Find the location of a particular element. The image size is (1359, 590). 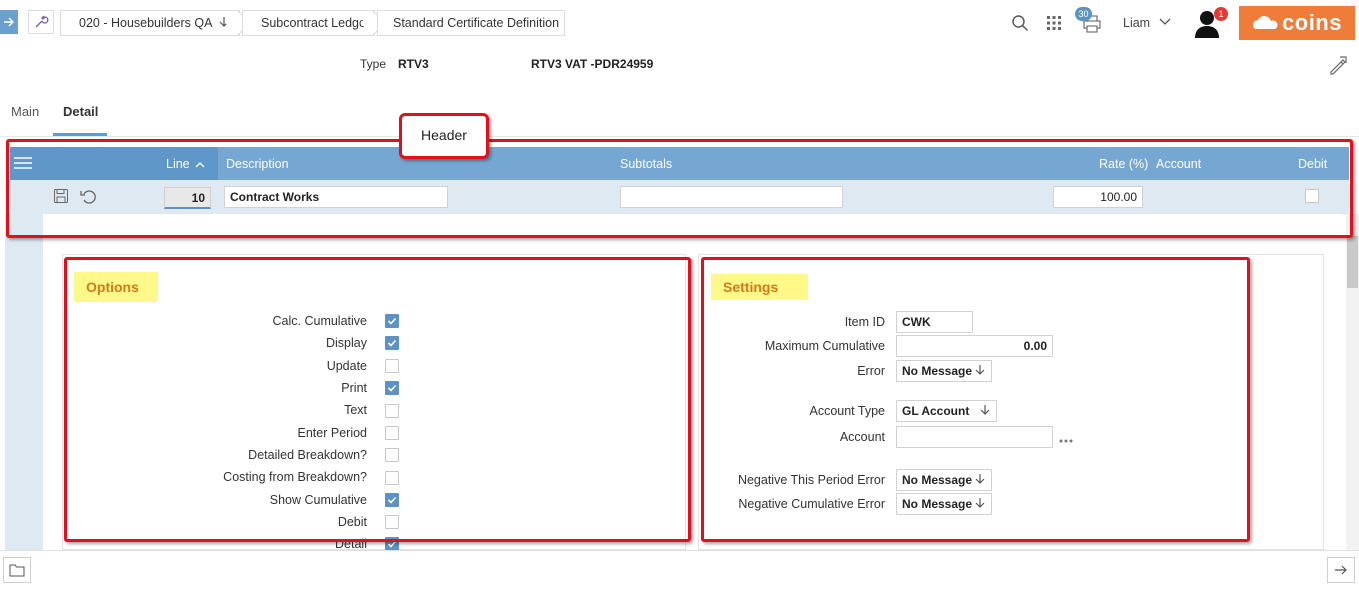

tab-main: Main is located at coordinates (25, 111).